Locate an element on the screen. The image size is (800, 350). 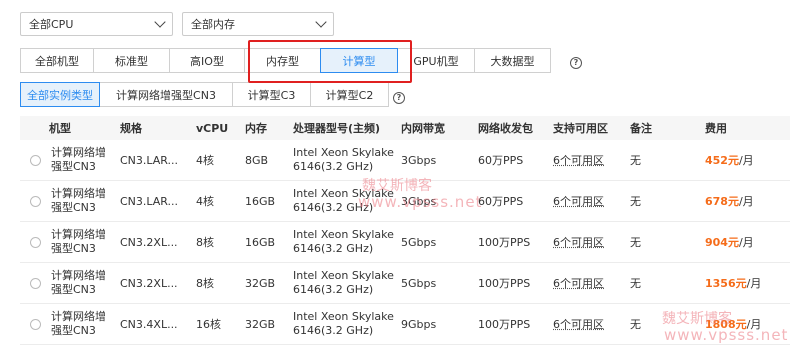
column-header: 内存 is located at coordinates (256, 128).